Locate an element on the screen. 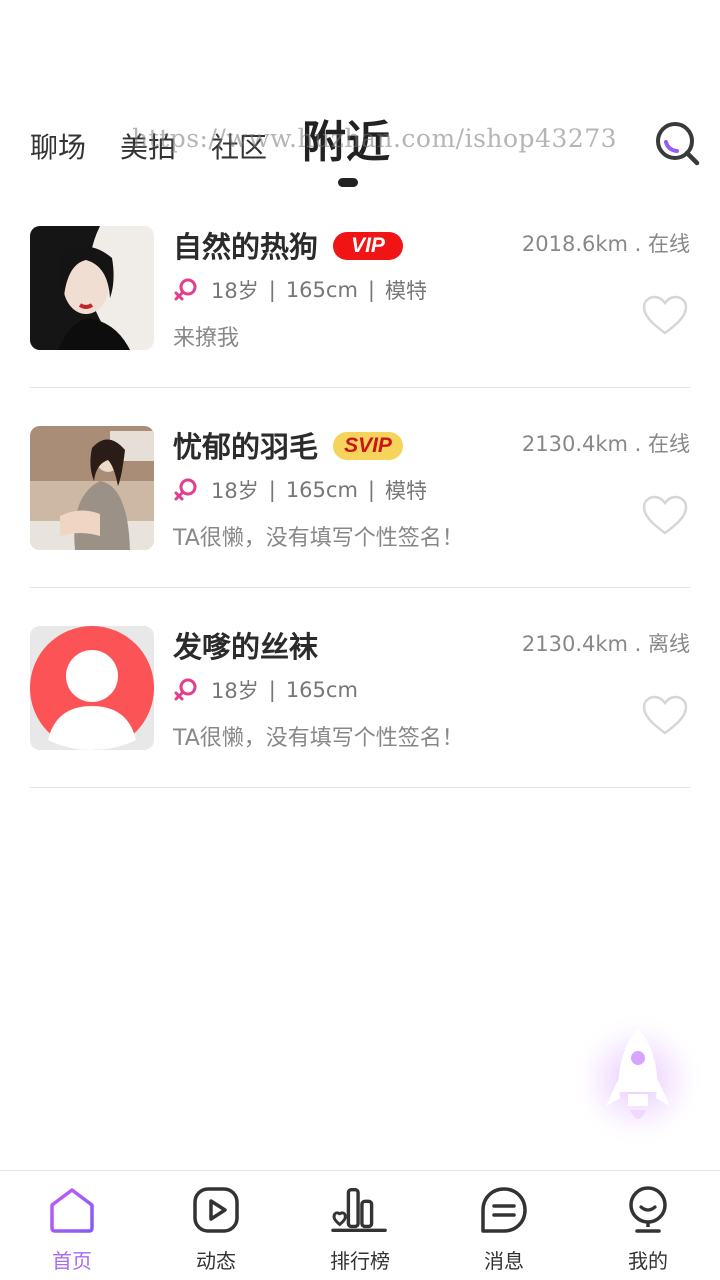 Image resolution: width=720 pixels, height=1280 pixels. nav-ranking: 排行榜 is located at coordinates (360, 1225).